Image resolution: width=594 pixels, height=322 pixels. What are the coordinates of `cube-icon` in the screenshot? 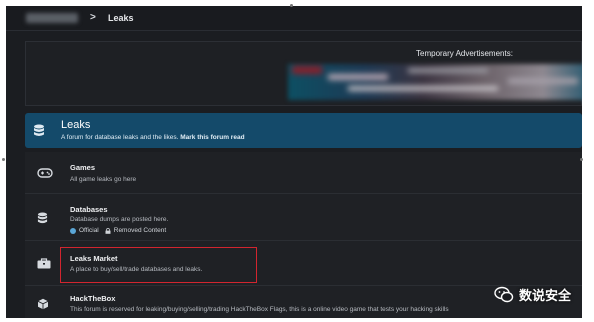 It's located at (43, 304).